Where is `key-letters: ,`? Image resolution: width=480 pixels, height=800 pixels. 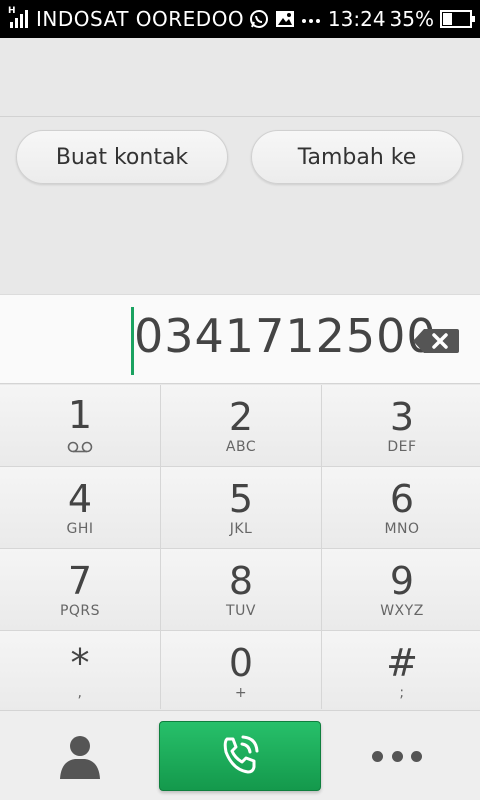 key-letters: , is located at coordinates (80, 692).